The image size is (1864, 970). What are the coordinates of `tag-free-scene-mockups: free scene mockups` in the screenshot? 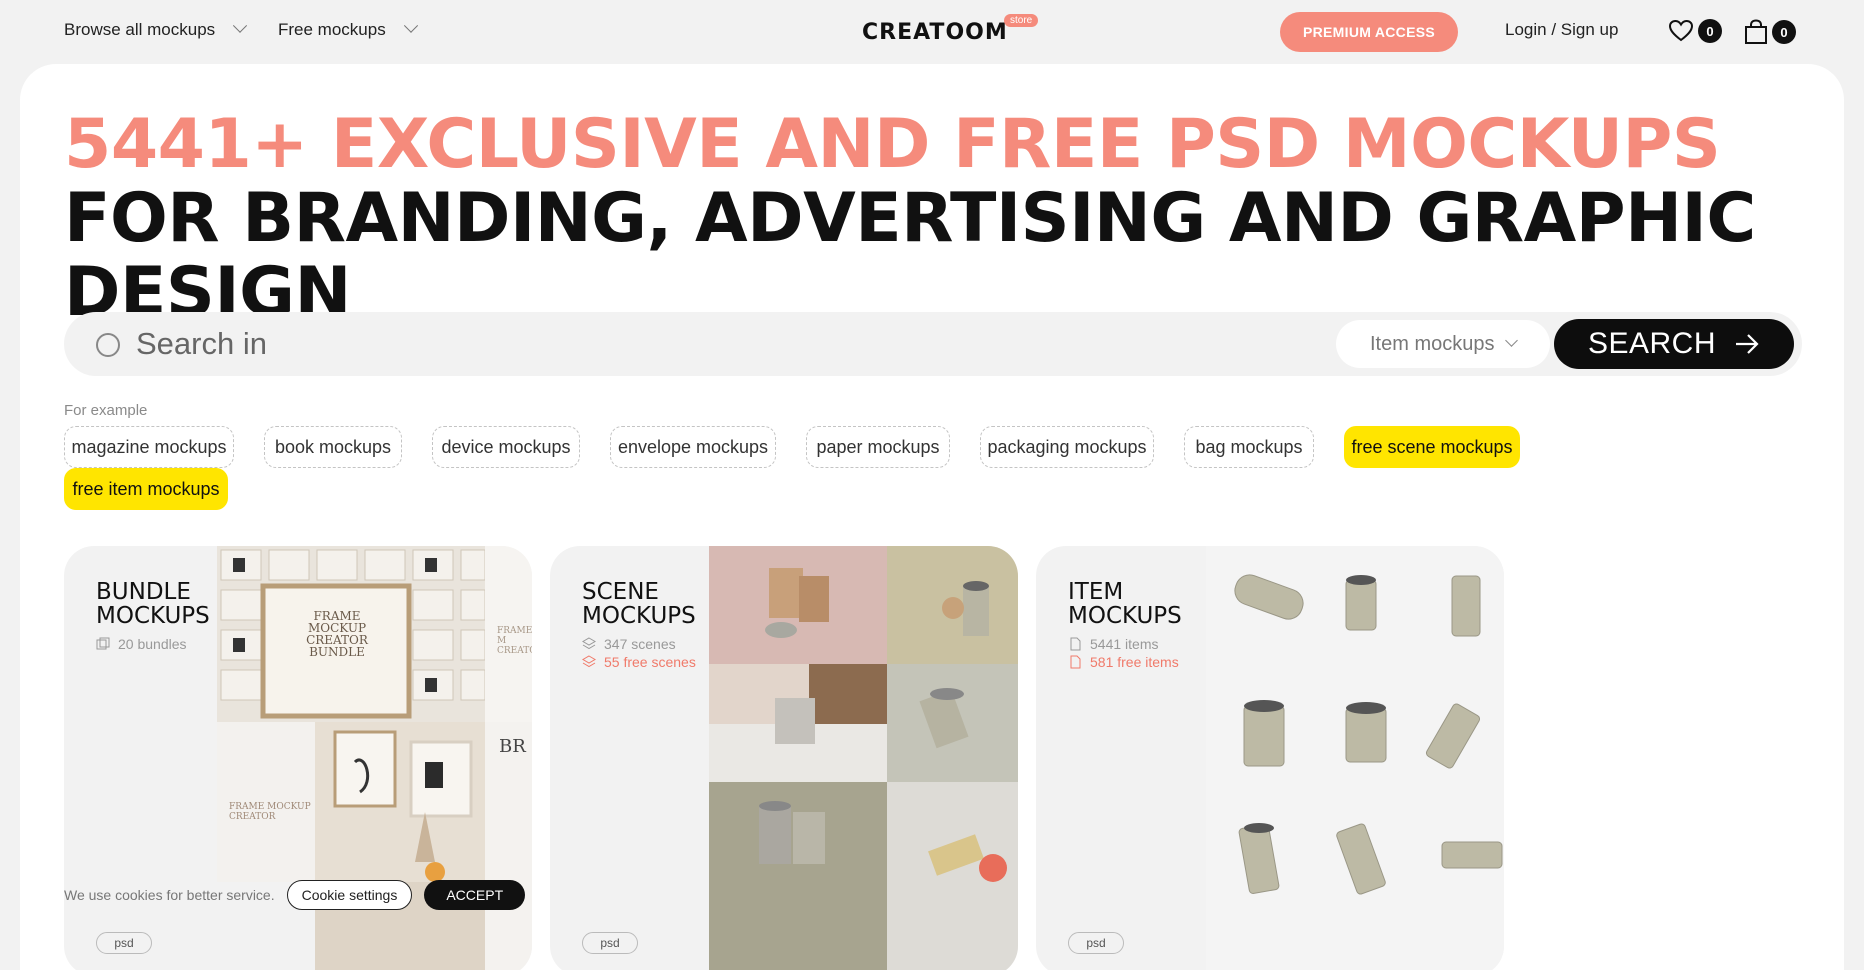 It's located at (1432, 447).